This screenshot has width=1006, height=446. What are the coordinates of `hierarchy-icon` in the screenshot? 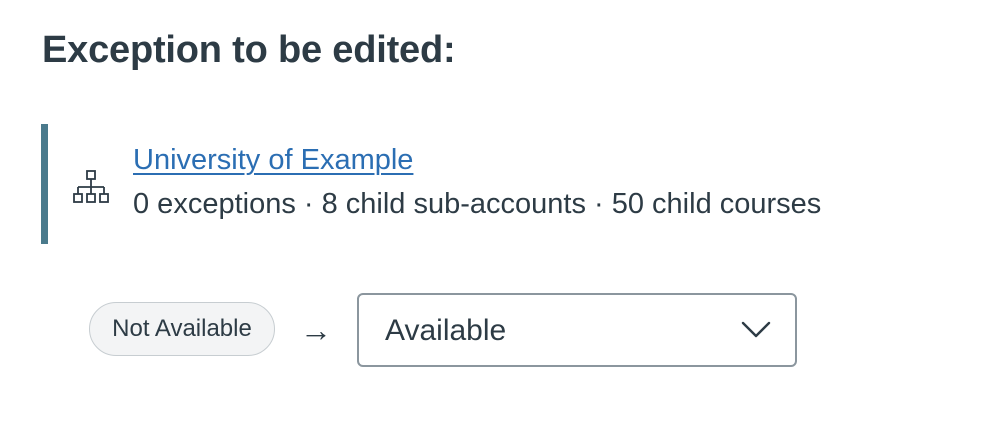 It's located at (91, 186).